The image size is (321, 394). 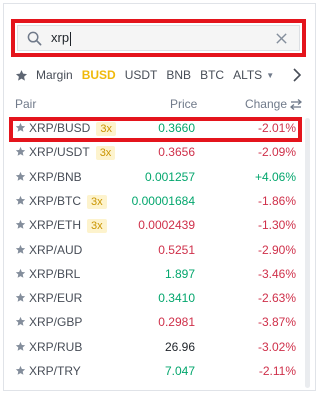 I want to click on search-highlight-box: xrp, so click(x=158, y=38).